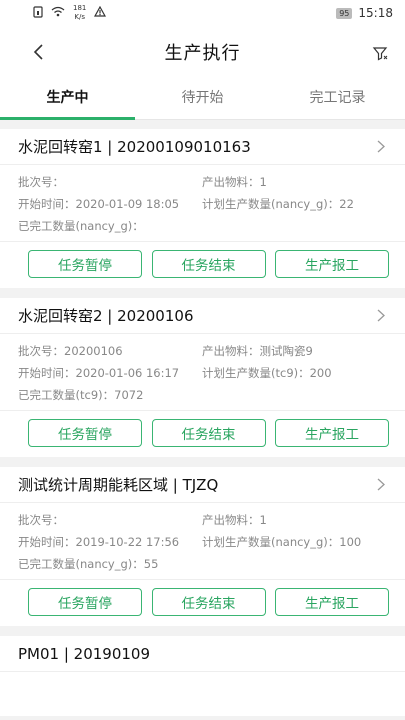 The width and height of the screenshot is (405, 720). Describe the element at coordinates (99, 204) in the screenshot. I see `start-time: 开始时间：2020-01-09 18:05` at that location.